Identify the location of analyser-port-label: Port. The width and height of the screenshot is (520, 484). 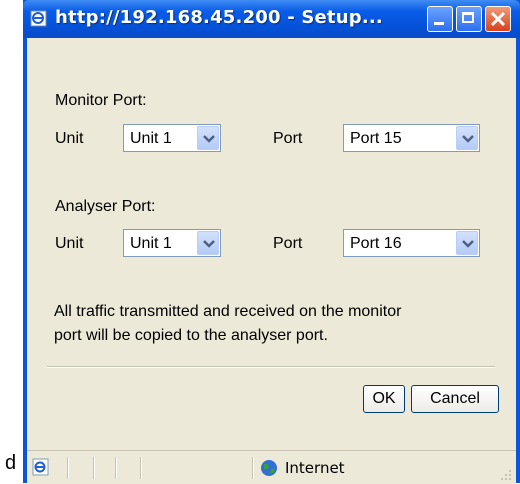
(288, 243).